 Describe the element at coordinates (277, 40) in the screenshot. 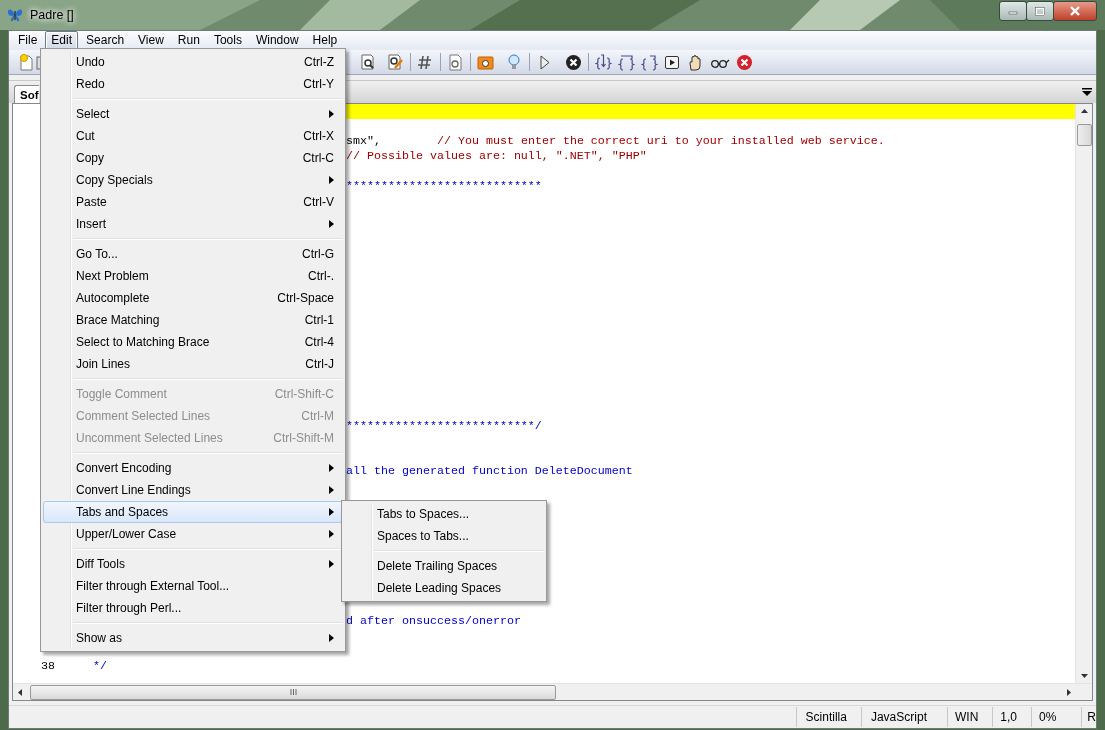

I see `menu-bar-item: Window` at that location.